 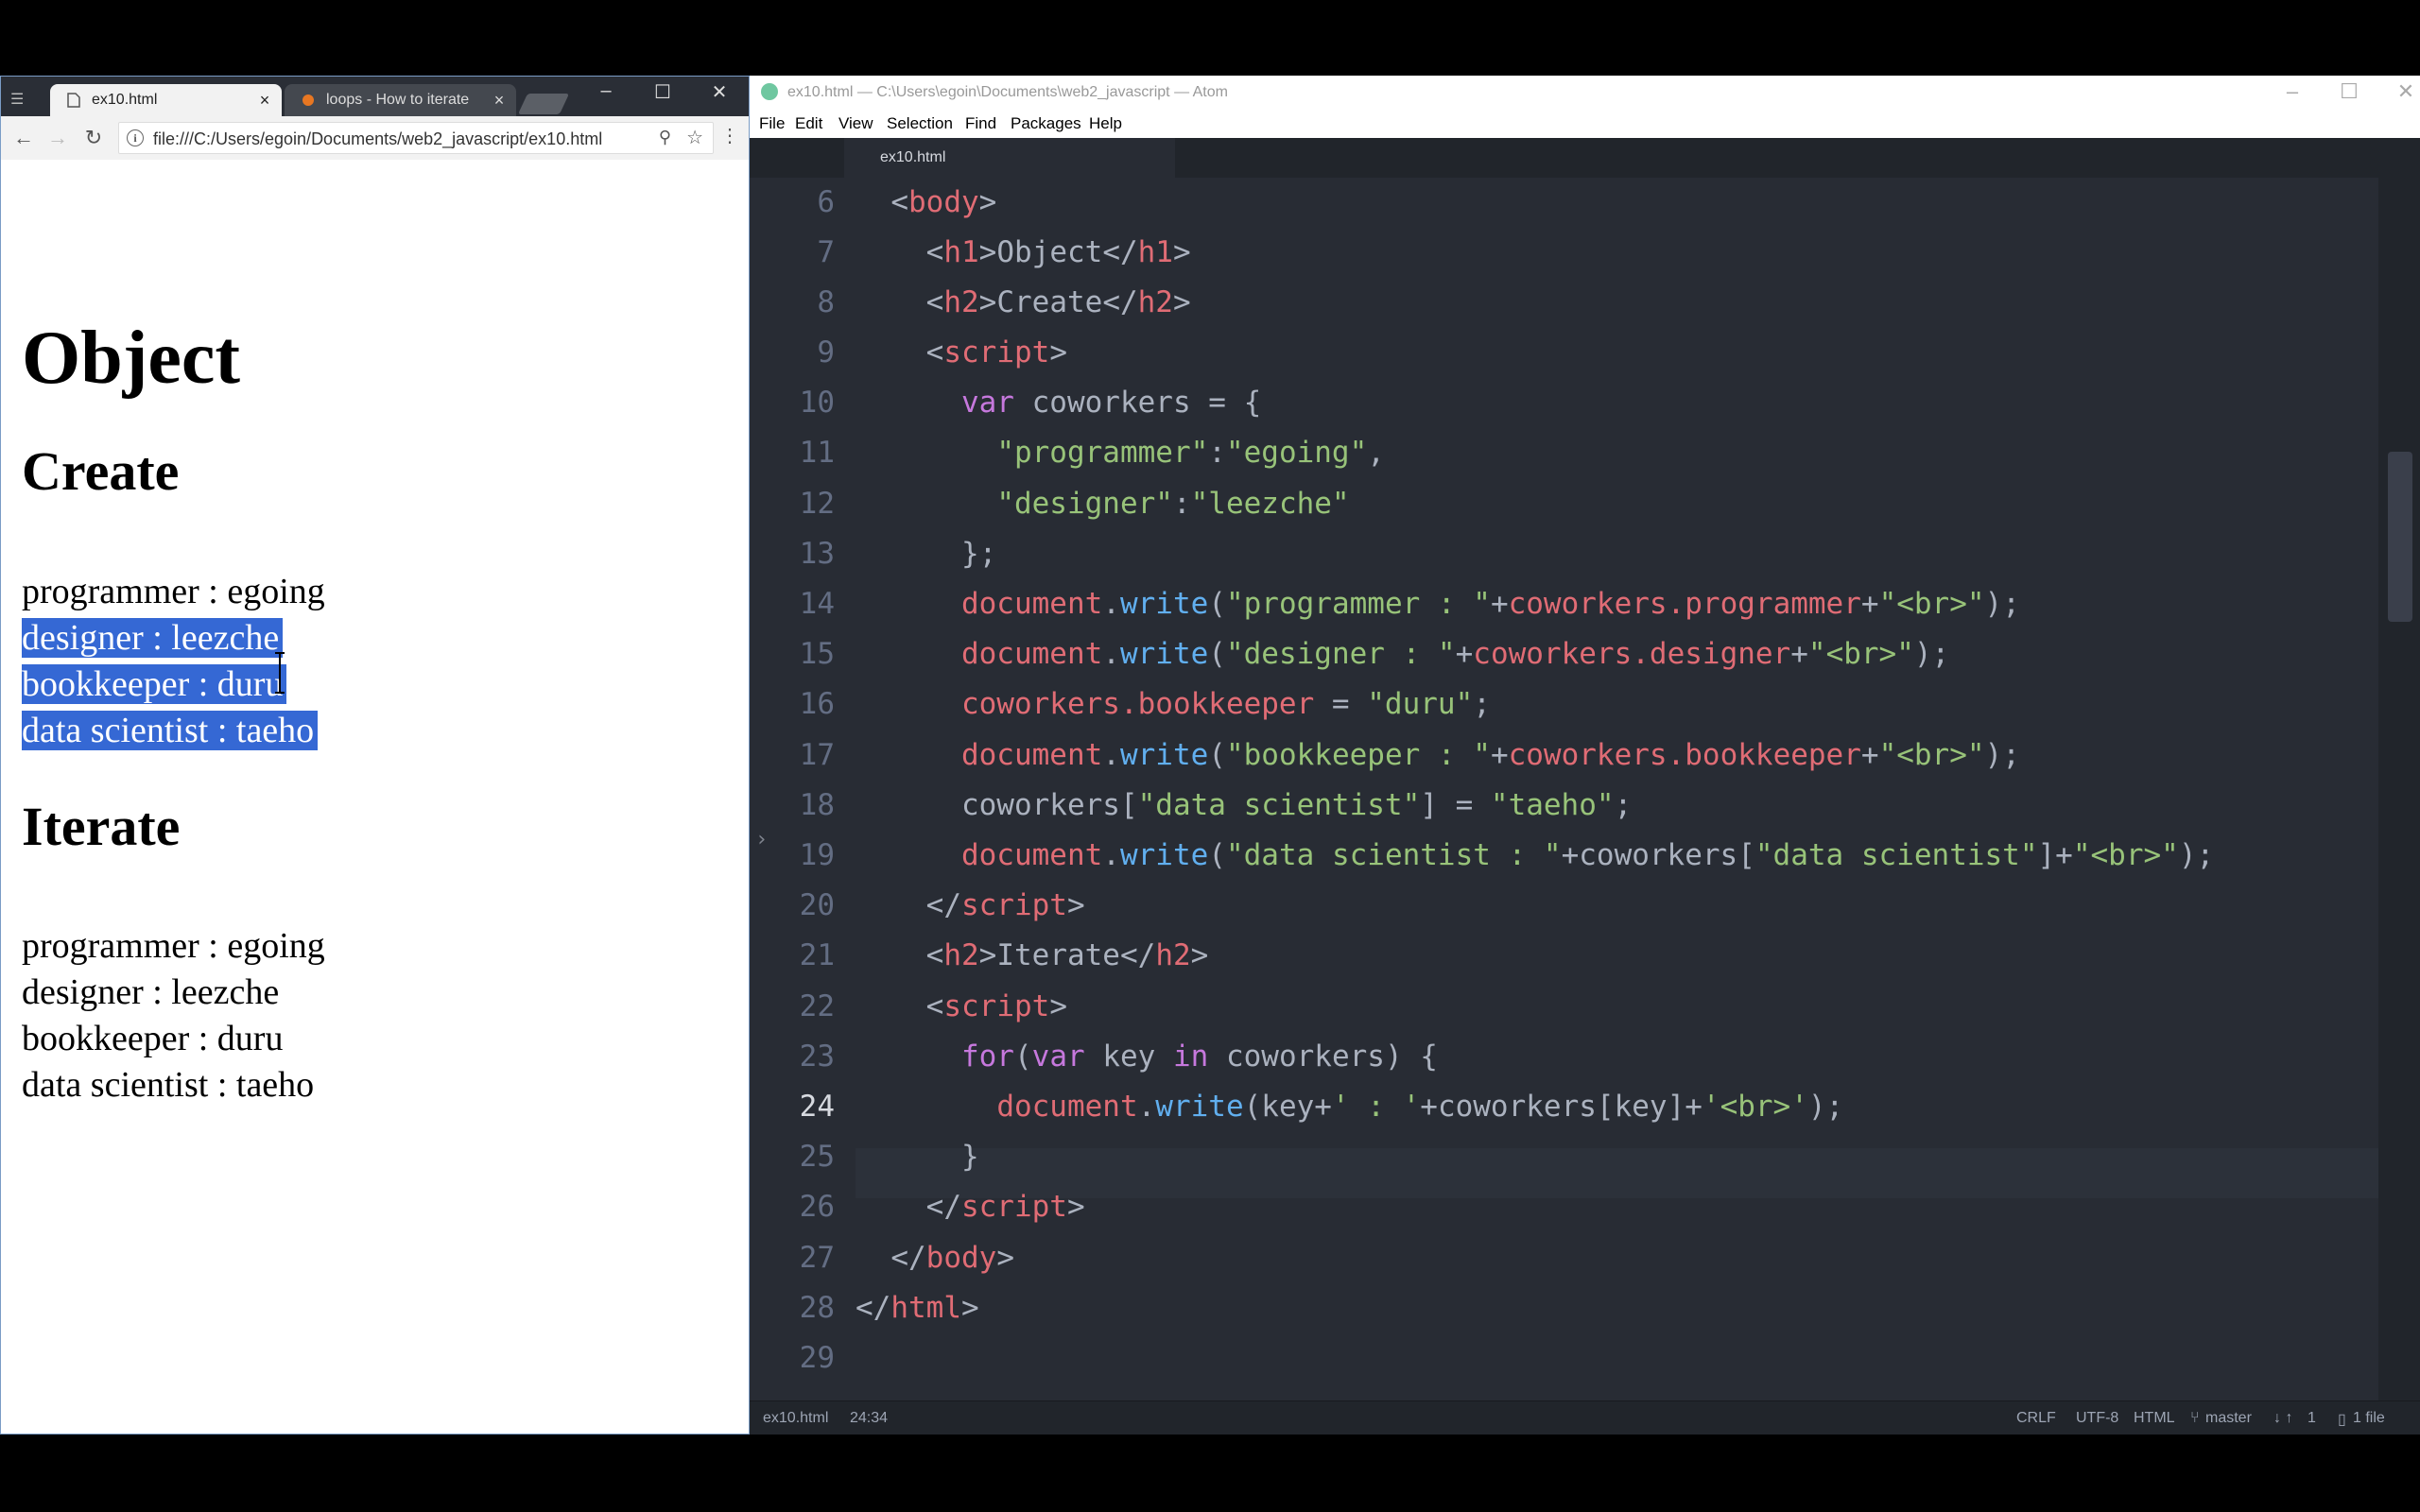 I want to click on bookmark-star-icon: ☆, so click(x=694, y=137).